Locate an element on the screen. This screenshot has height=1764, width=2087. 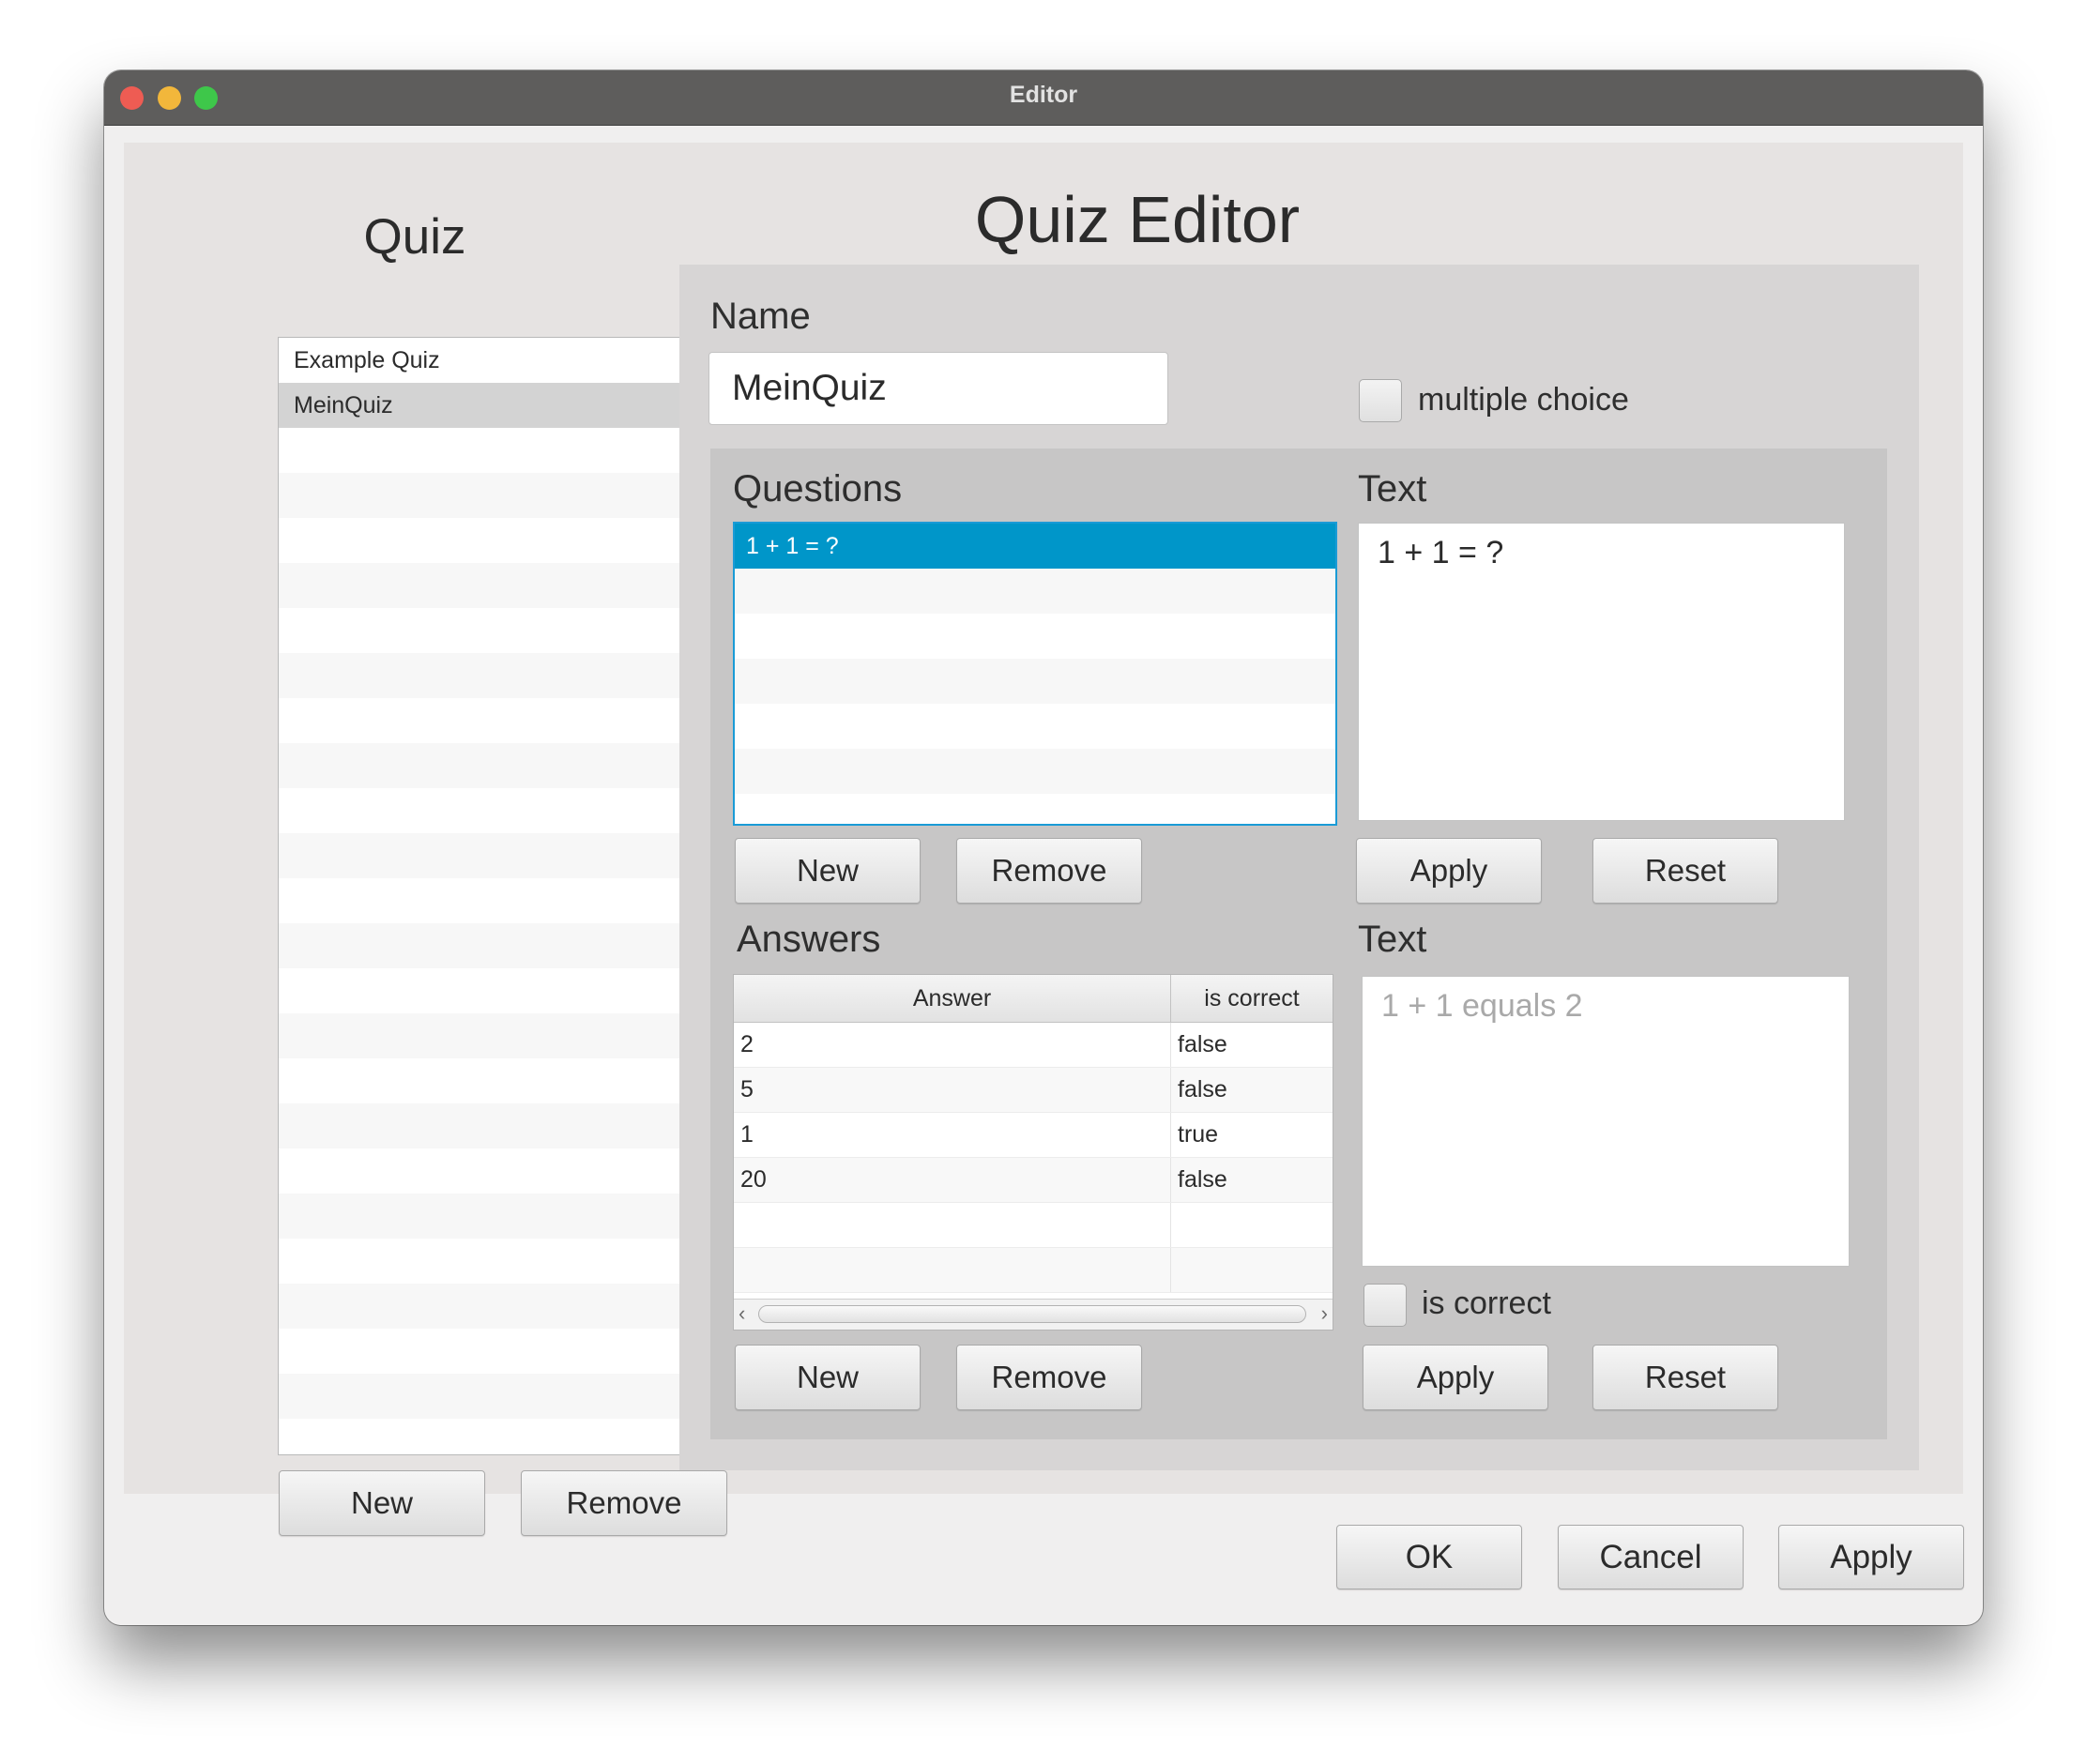
dialog-apply-button: Apply is located at coordinates (1871, 1557).